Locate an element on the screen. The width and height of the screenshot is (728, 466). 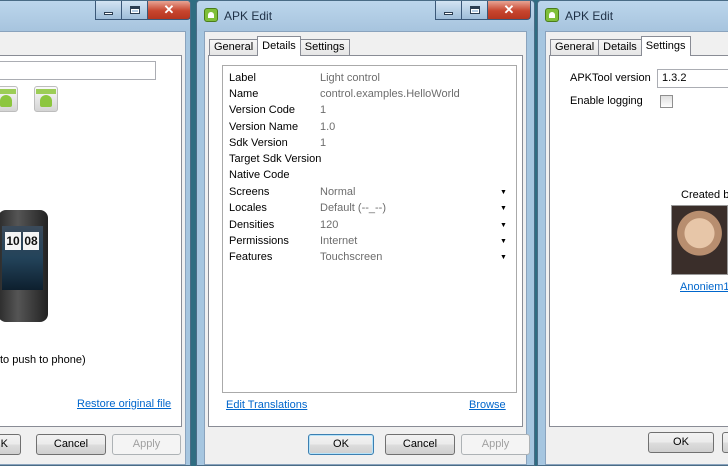
phone-screen: 10 08 is located at coordinates (22, 258).